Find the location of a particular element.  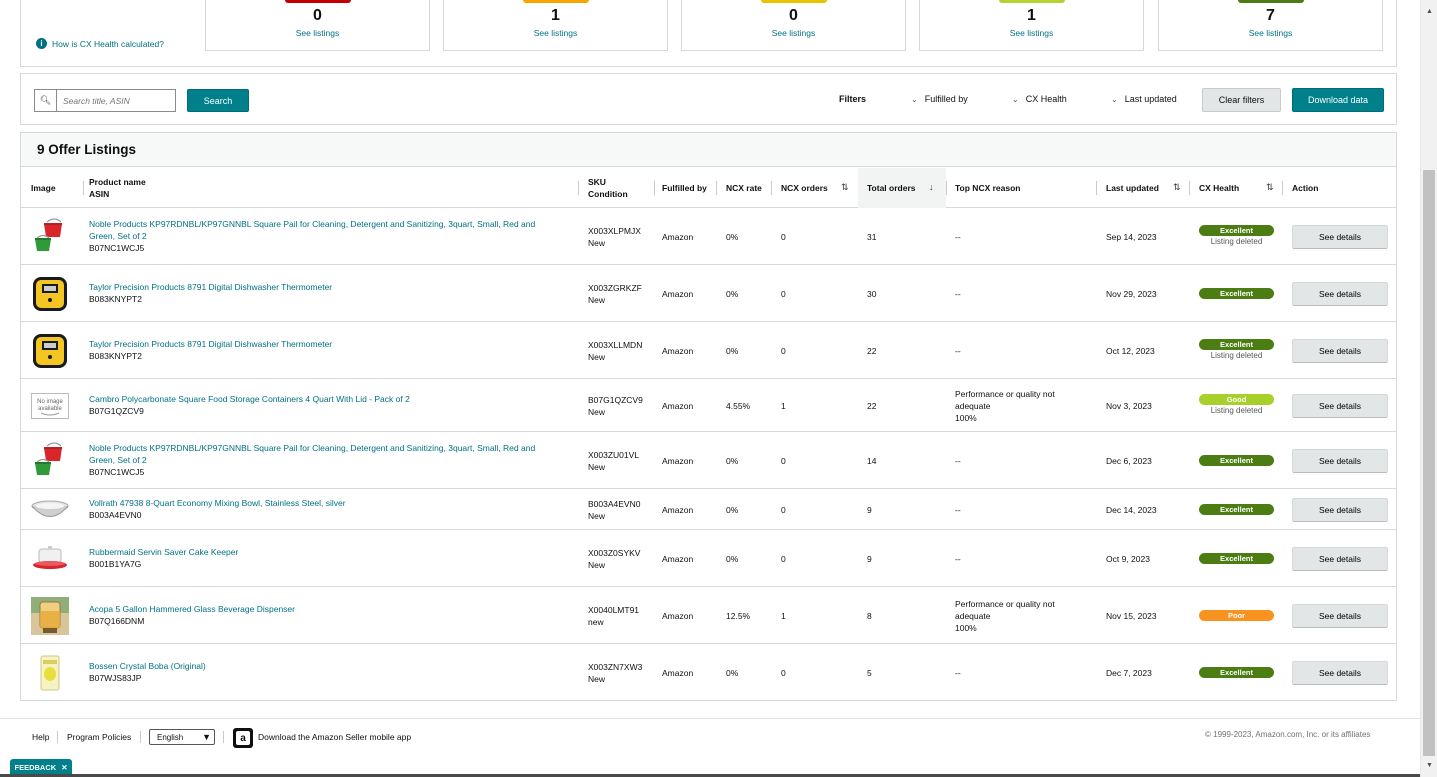

last-updated-value: Dec 14, 2023 is located at coordinates (1131, 509).